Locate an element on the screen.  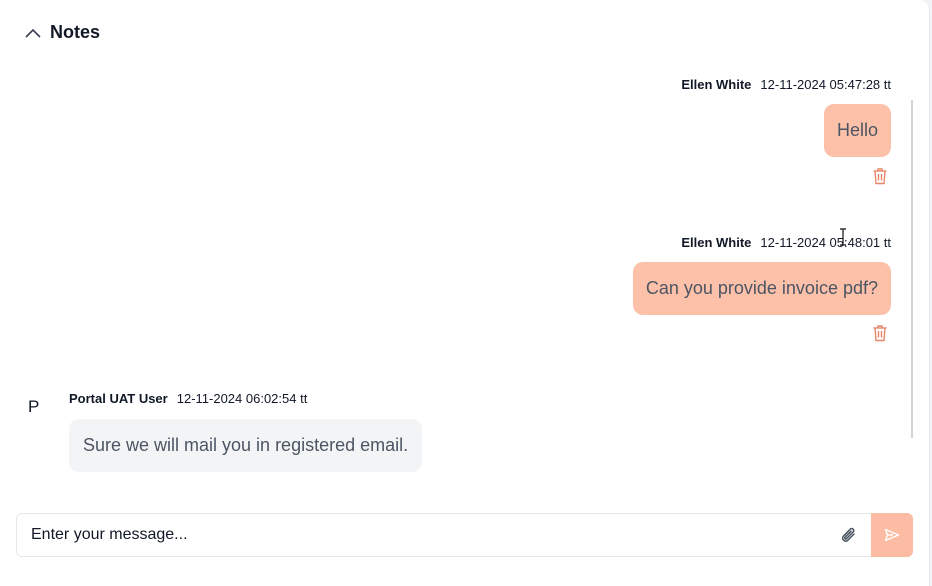
message-meta: Portal UAT User 12-11-2024 06:02:54 tt is located at coordinates (188, 398).